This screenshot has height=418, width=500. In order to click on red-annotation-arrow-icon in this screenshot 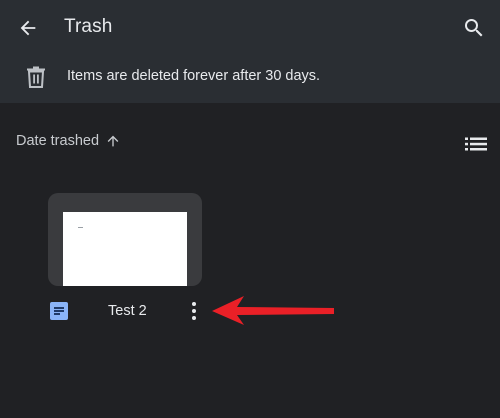, I will do `click(273, 310)`.